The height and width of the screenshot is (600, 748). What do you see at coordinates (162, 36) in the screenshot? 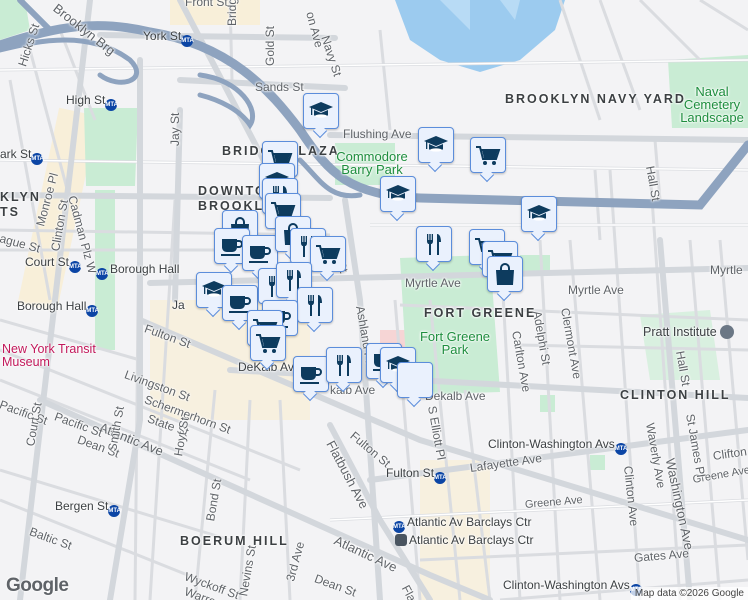
I see `station-name: York St` at bounding box center [162, 36].